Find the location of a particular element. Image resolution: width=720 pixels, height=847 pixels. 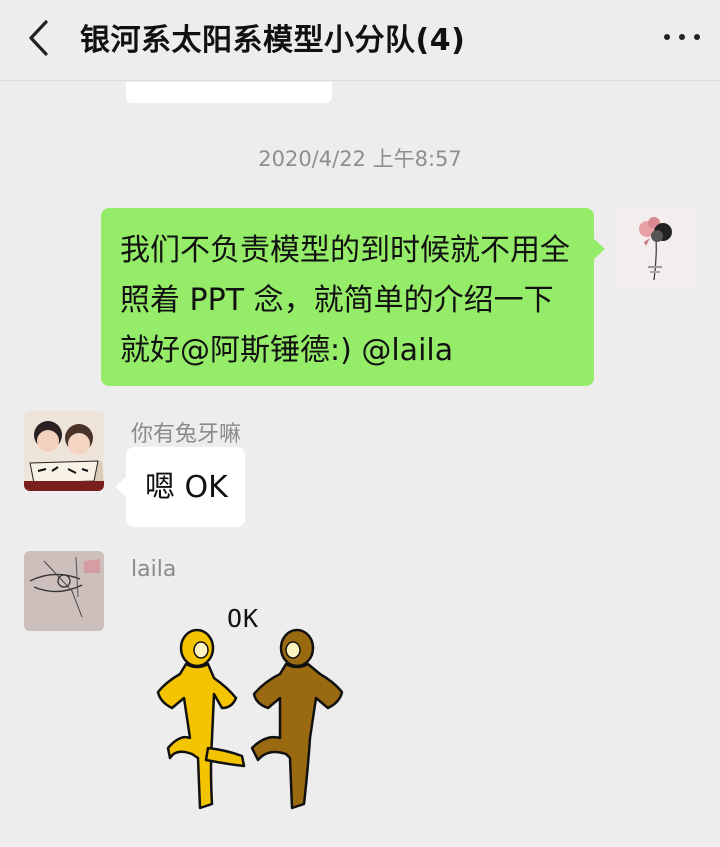

sender-name-laila: laila is located at coordinates (154, 569).